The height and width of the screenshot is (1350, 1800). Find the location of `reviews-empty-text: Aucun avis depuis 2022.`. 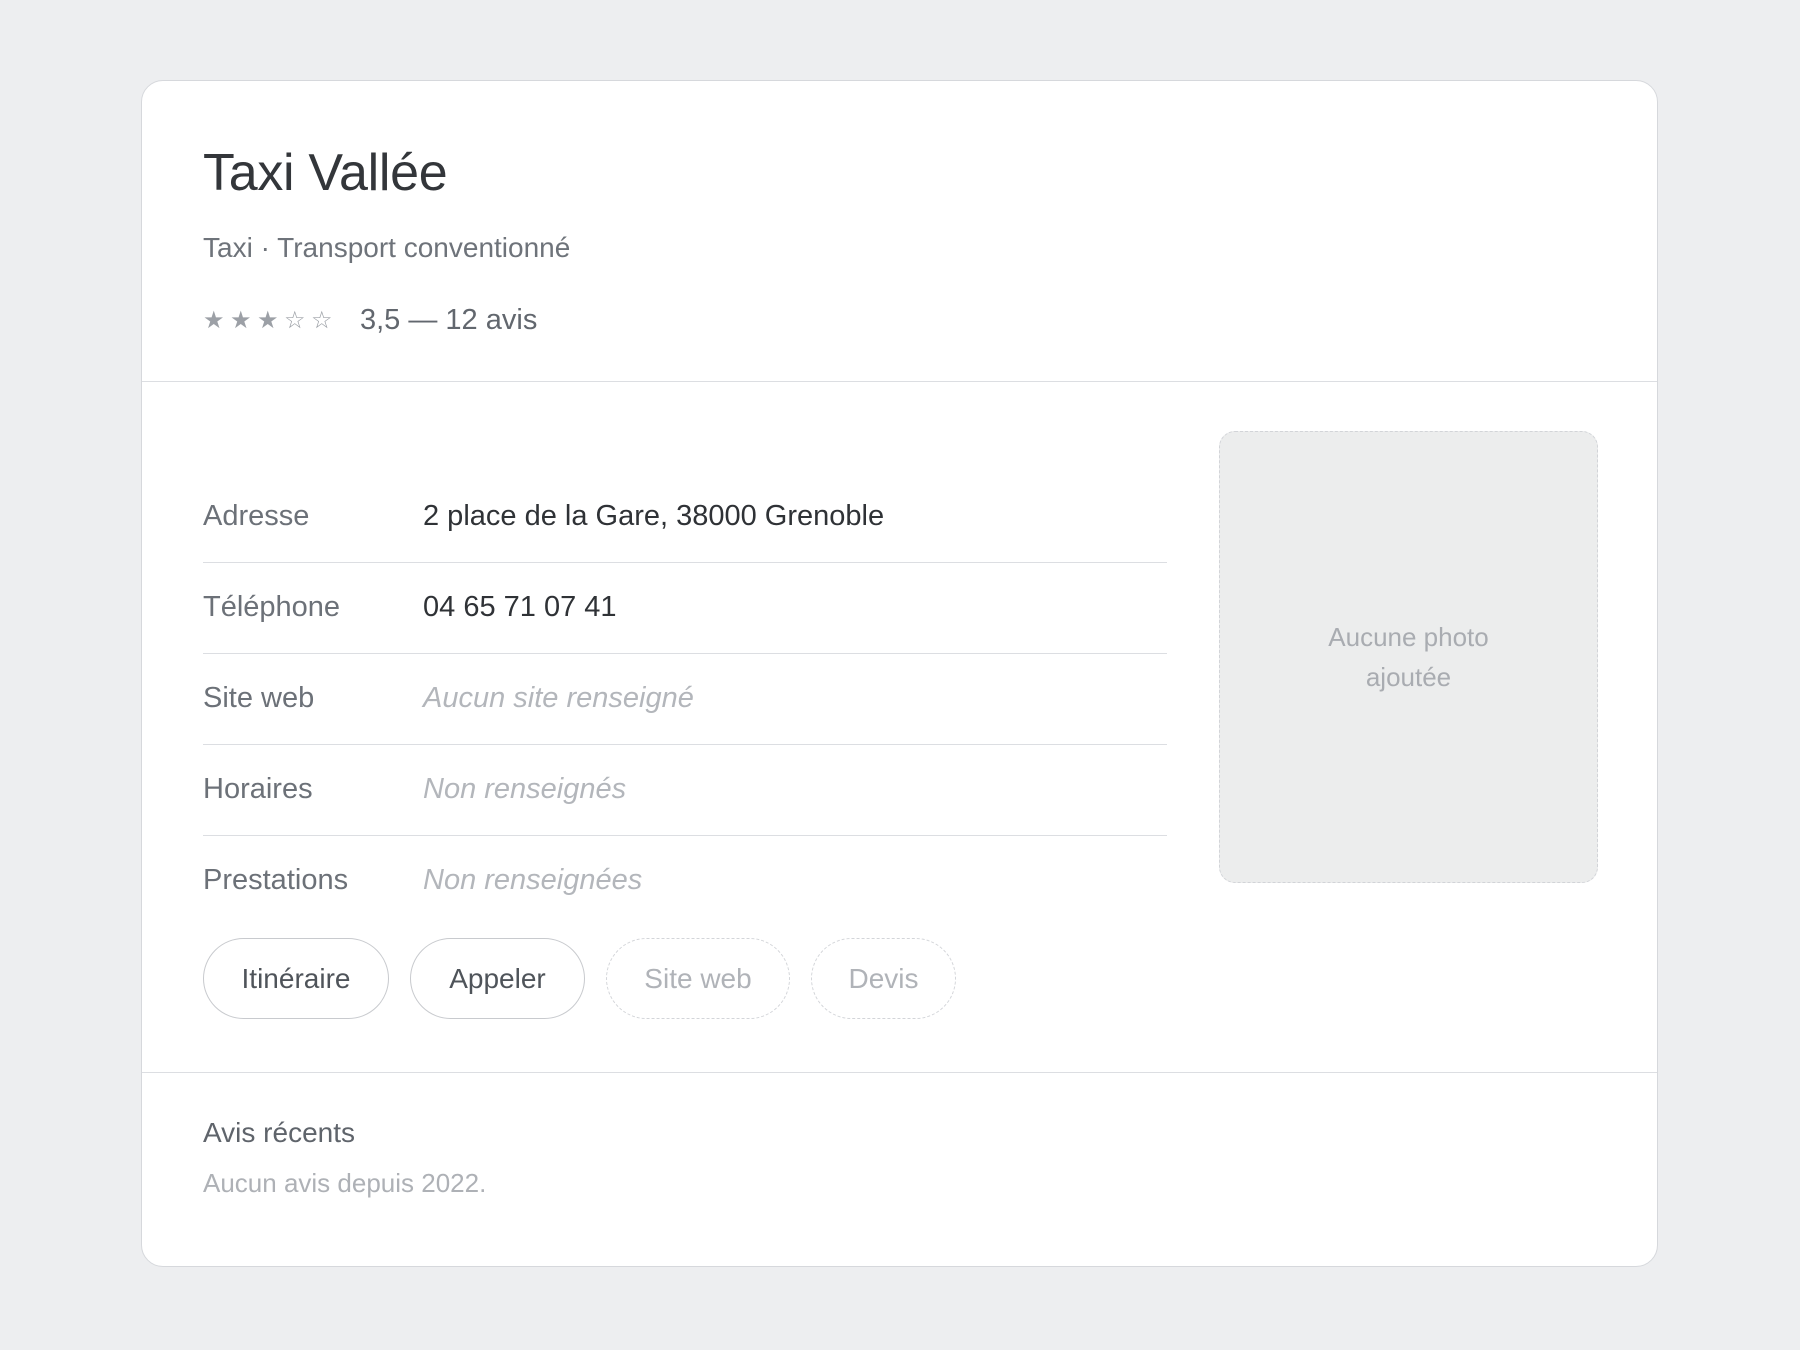

reviews-empty-text: Aucun avis depuis 2022. is located at coordinates (345, 1183).